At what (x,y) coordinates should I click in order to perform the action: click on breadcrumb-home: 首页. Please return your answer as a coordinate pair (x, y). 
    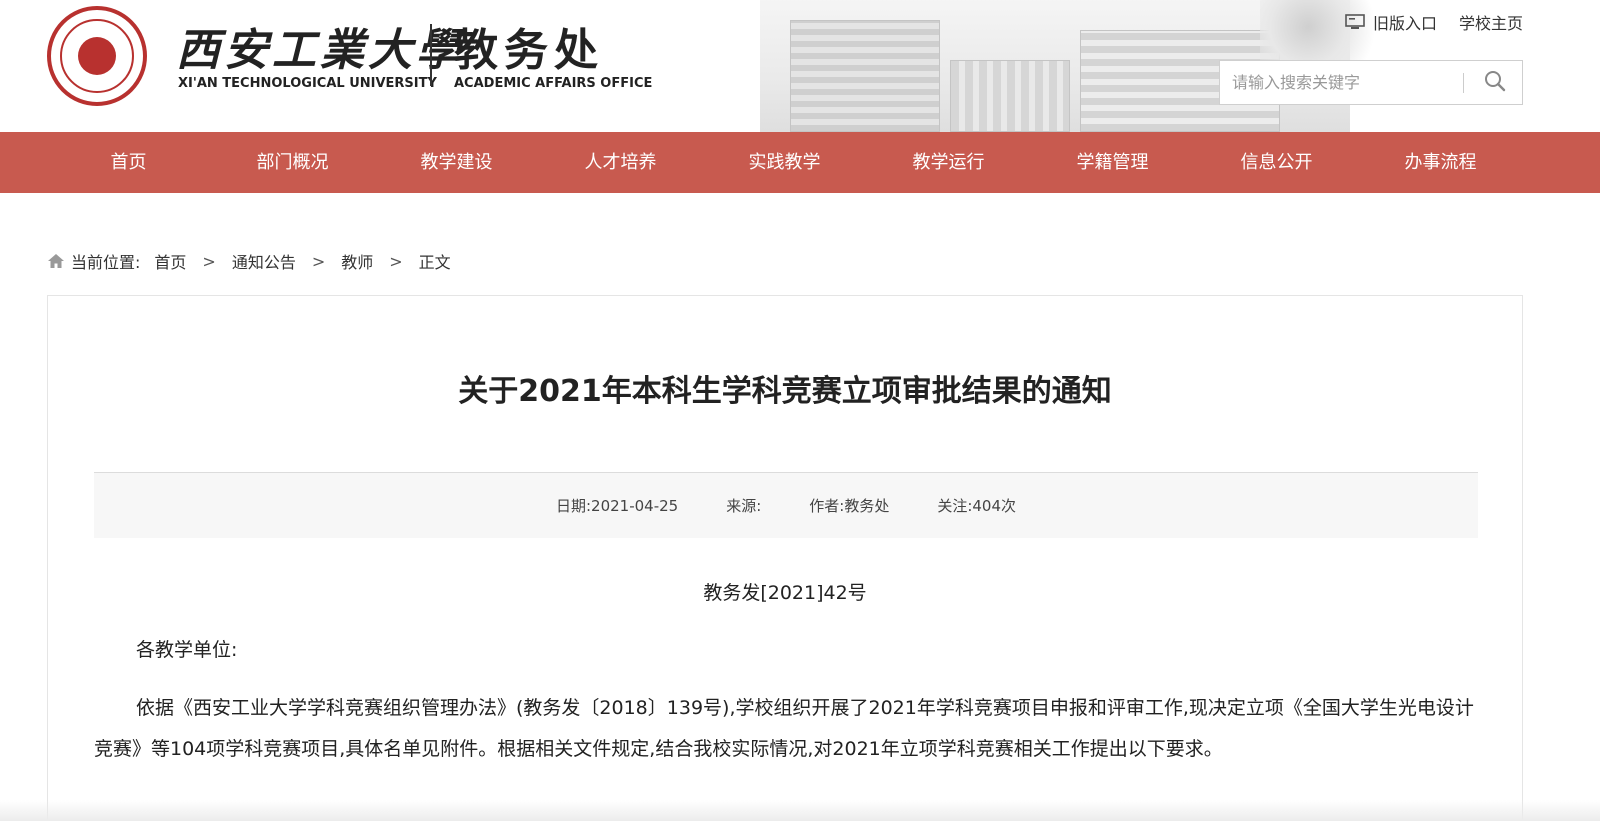
    Looking at the image, I should click on (170, 261).